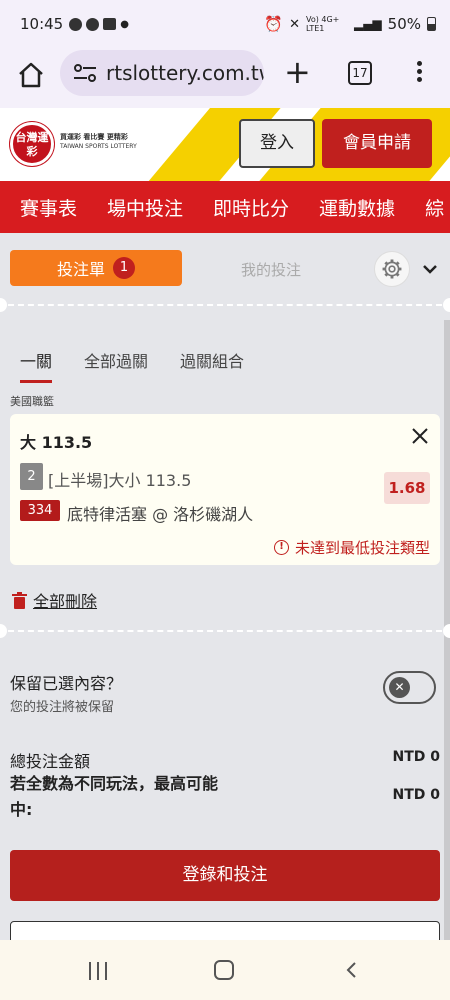 This screenshot has width=450, height=1000. I want to click on browser-menu-icon, so click(419, 73).